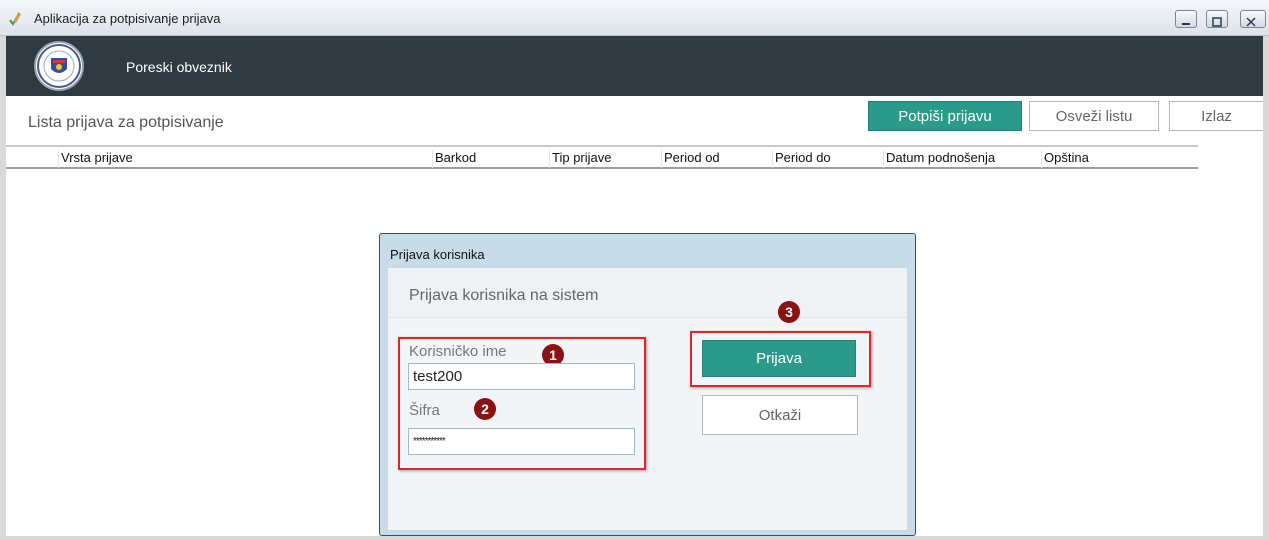 Image resolution: width=1269 pixels, height=540 pixels. Describe the element at coordinates (127, 18) in the screenshot. I see `window-title: Aplikacija za potpisivanje prijava` at that location.